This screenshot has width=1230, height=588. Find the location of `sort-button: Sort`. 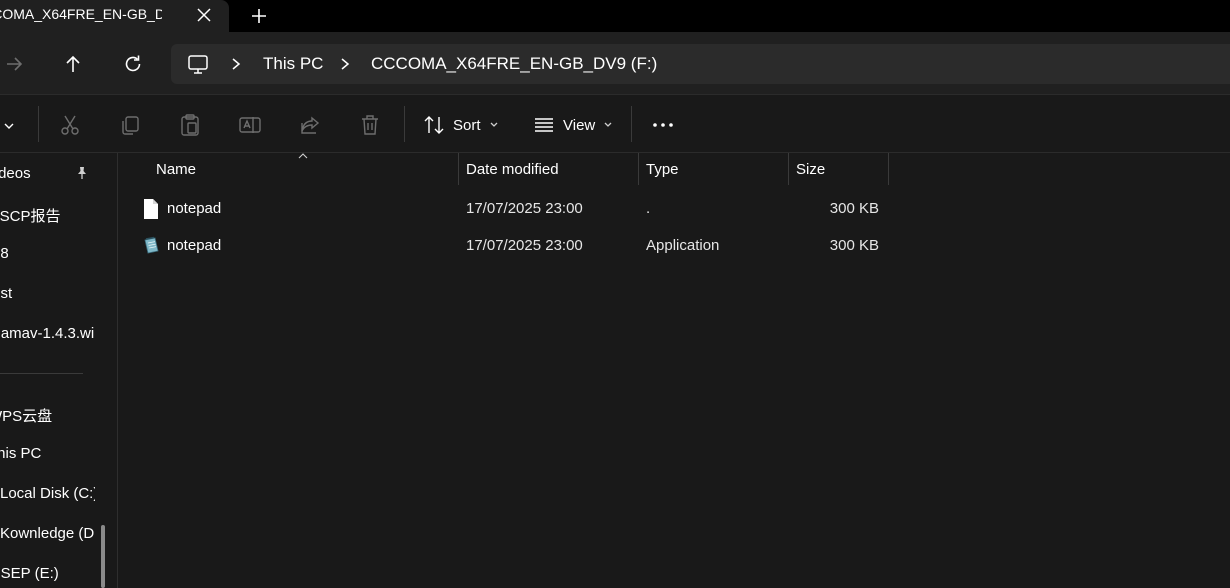

sort-button: Sort is located at coordinates (461, 125).